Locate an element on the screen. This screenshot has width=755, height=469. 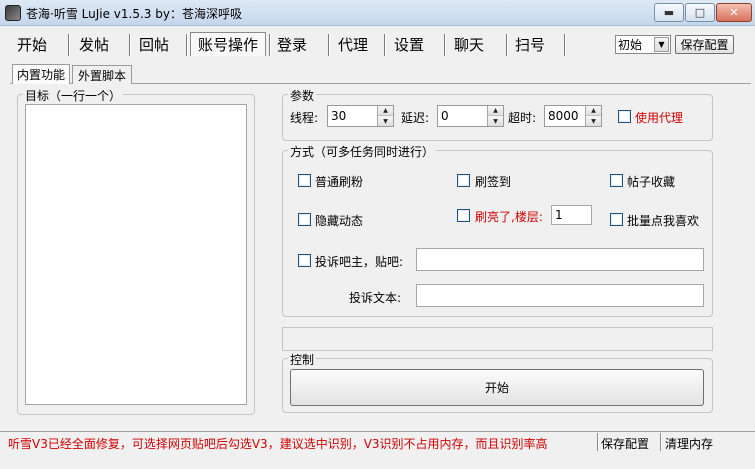
tab-scan: 扫号 is located at coordinates (530, 44).